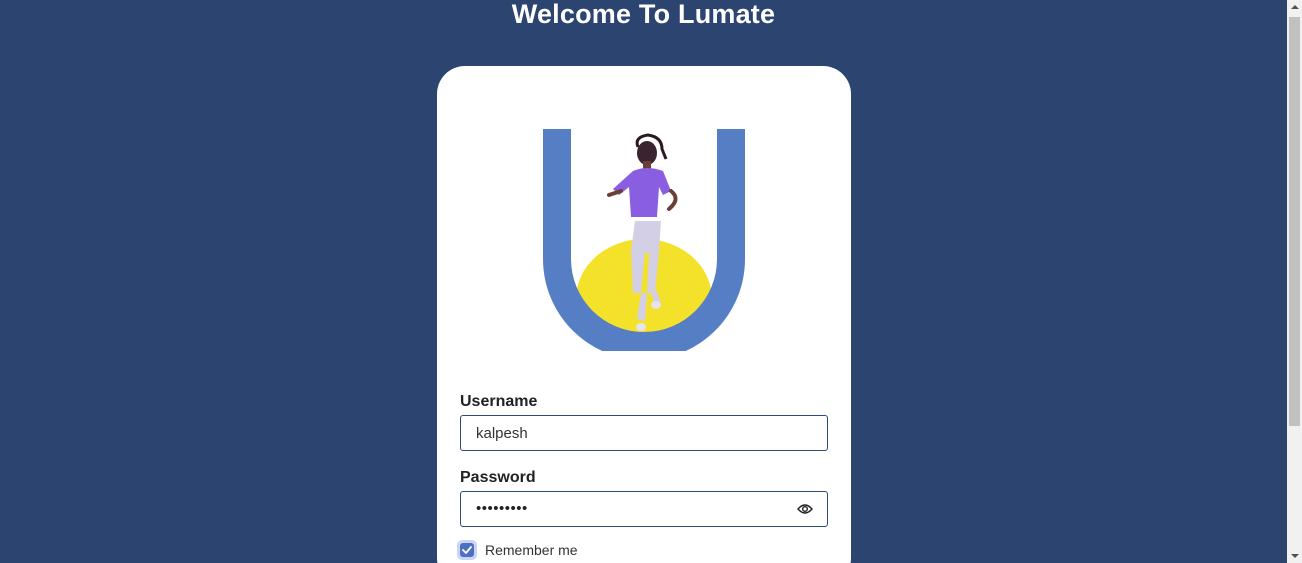 This screenshot has height=563, width=1302. Describe the element at coordinates (631, 433) in the screenshot. I see `username-input` at that location.